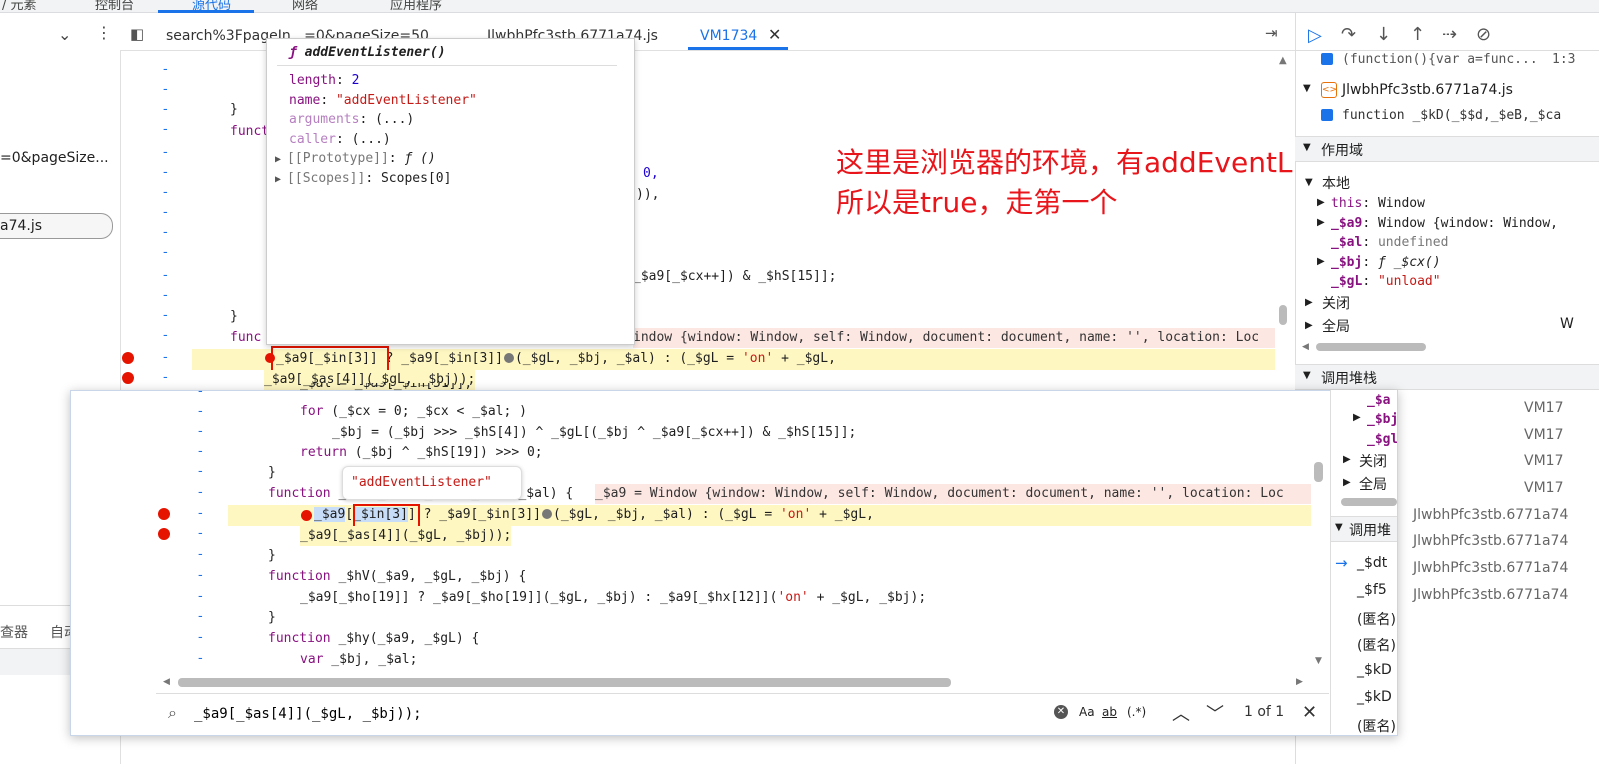 Image resolution: width=1599 pixels, height=764 pixels. What do you see at coordinates (416, 6) in the screenshot?
I see `tab-application: 应用程序` at bounding box center [416, 6].